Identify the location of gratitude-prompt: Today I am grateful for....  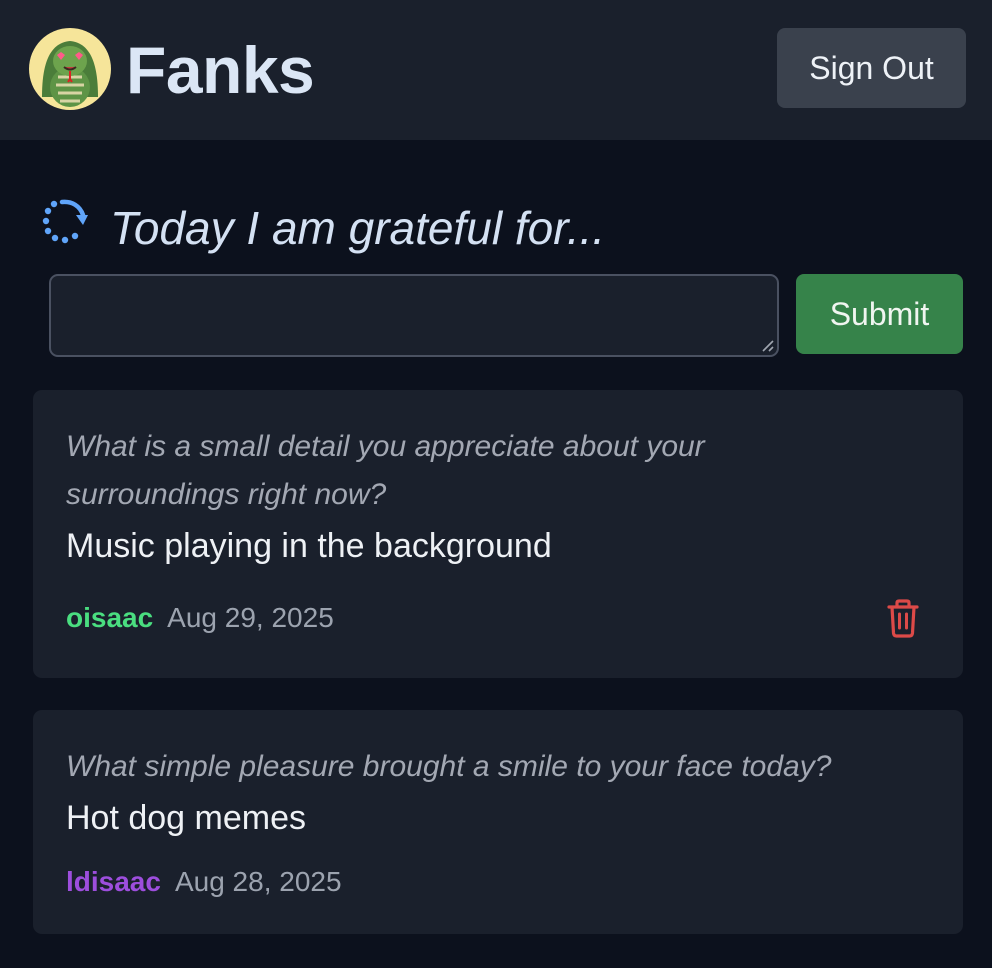
(358, 228).